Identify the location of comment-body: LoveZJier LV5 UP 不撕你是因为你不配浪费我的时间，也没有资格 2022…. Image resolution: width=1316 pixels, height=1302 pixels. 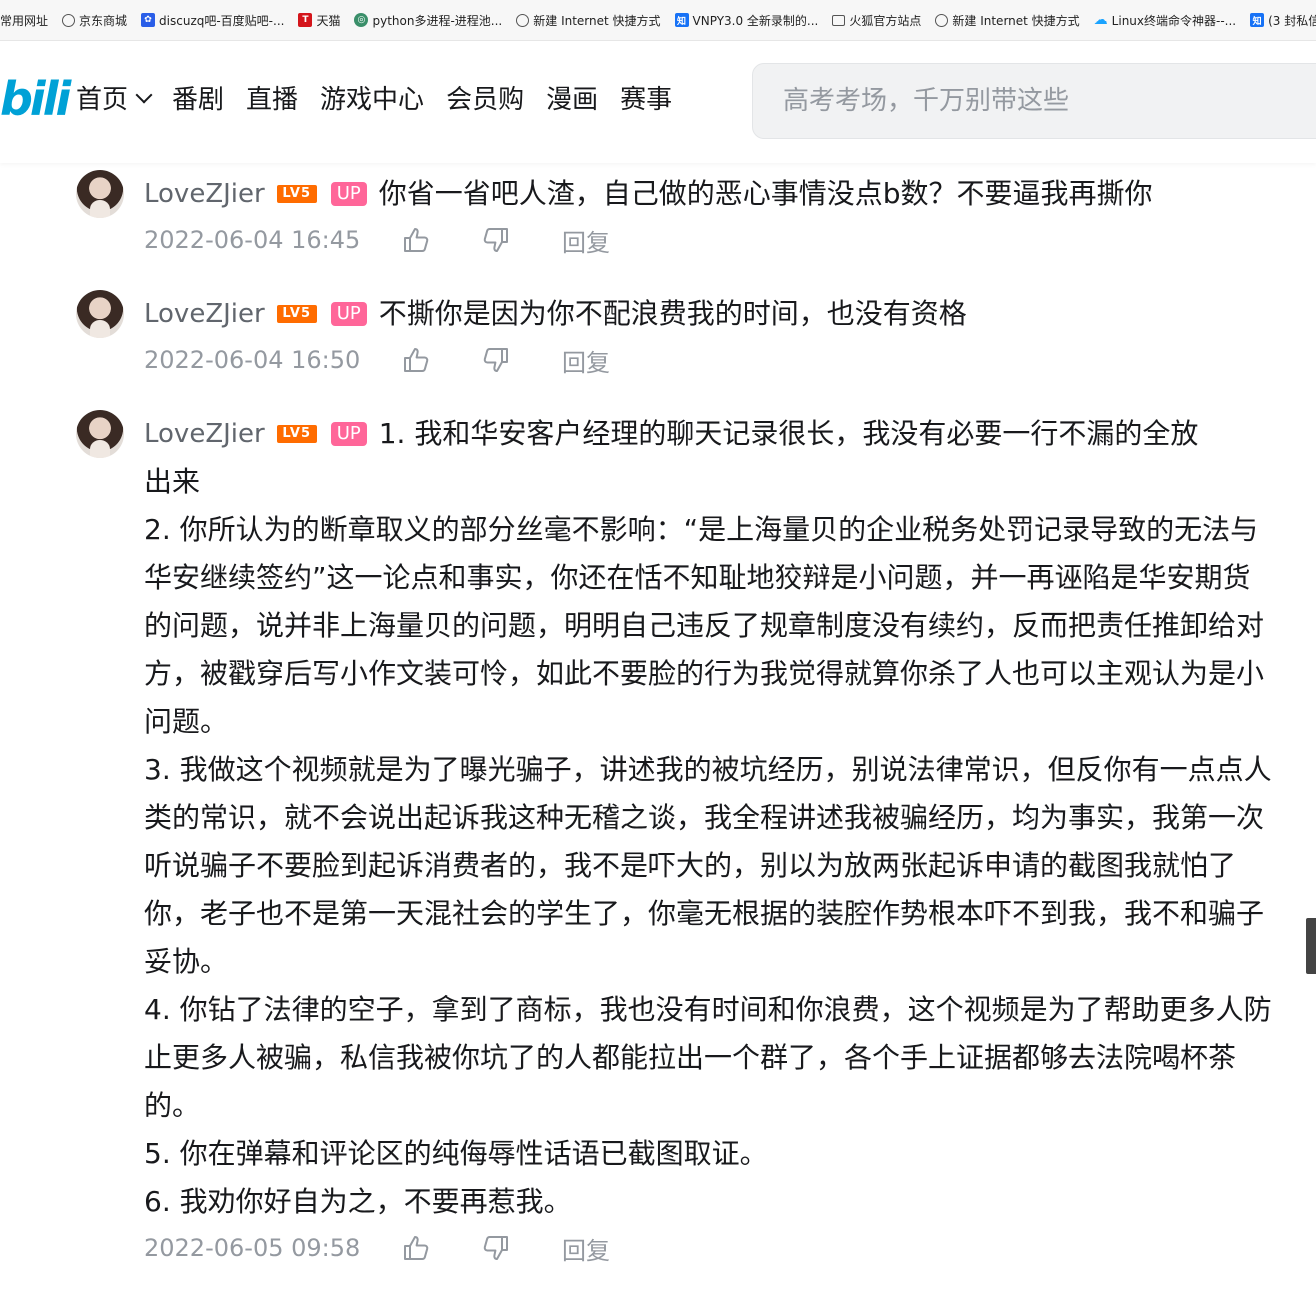
(709, 336).